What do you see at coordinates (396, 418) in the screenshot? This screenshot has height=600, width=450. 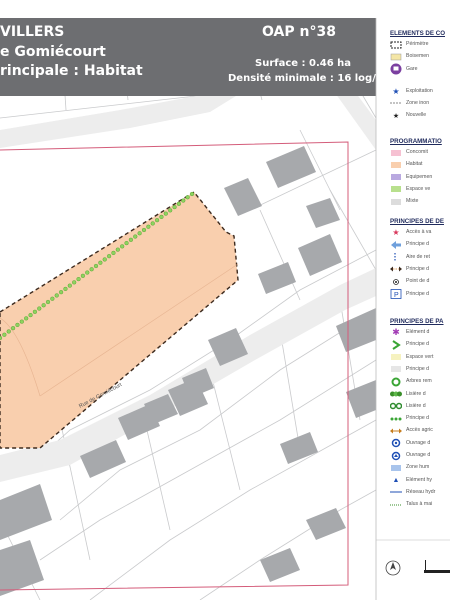 I see `green-dots-icon` at bounding box center [396, 418].